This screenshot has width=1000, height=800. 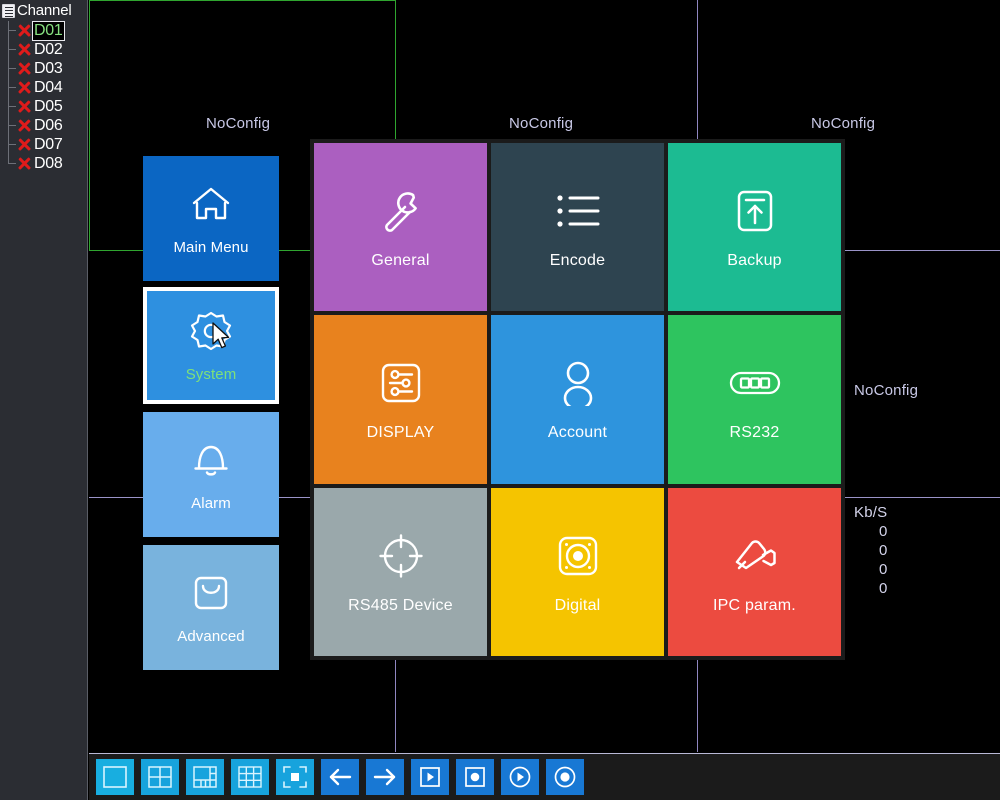 I want to click on main-menu-nav: Main Menu System Alarm Advanced, so click(x=211, y=413).